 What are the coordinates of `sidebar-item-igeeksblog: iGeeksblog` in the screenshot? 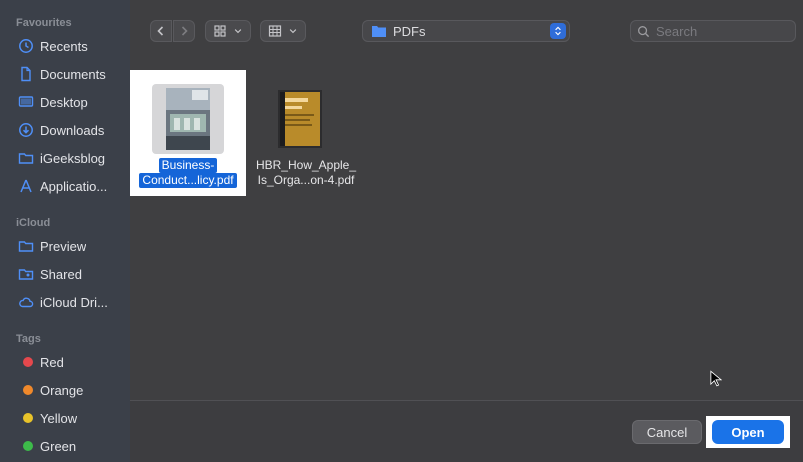 It's located at (73, 158).